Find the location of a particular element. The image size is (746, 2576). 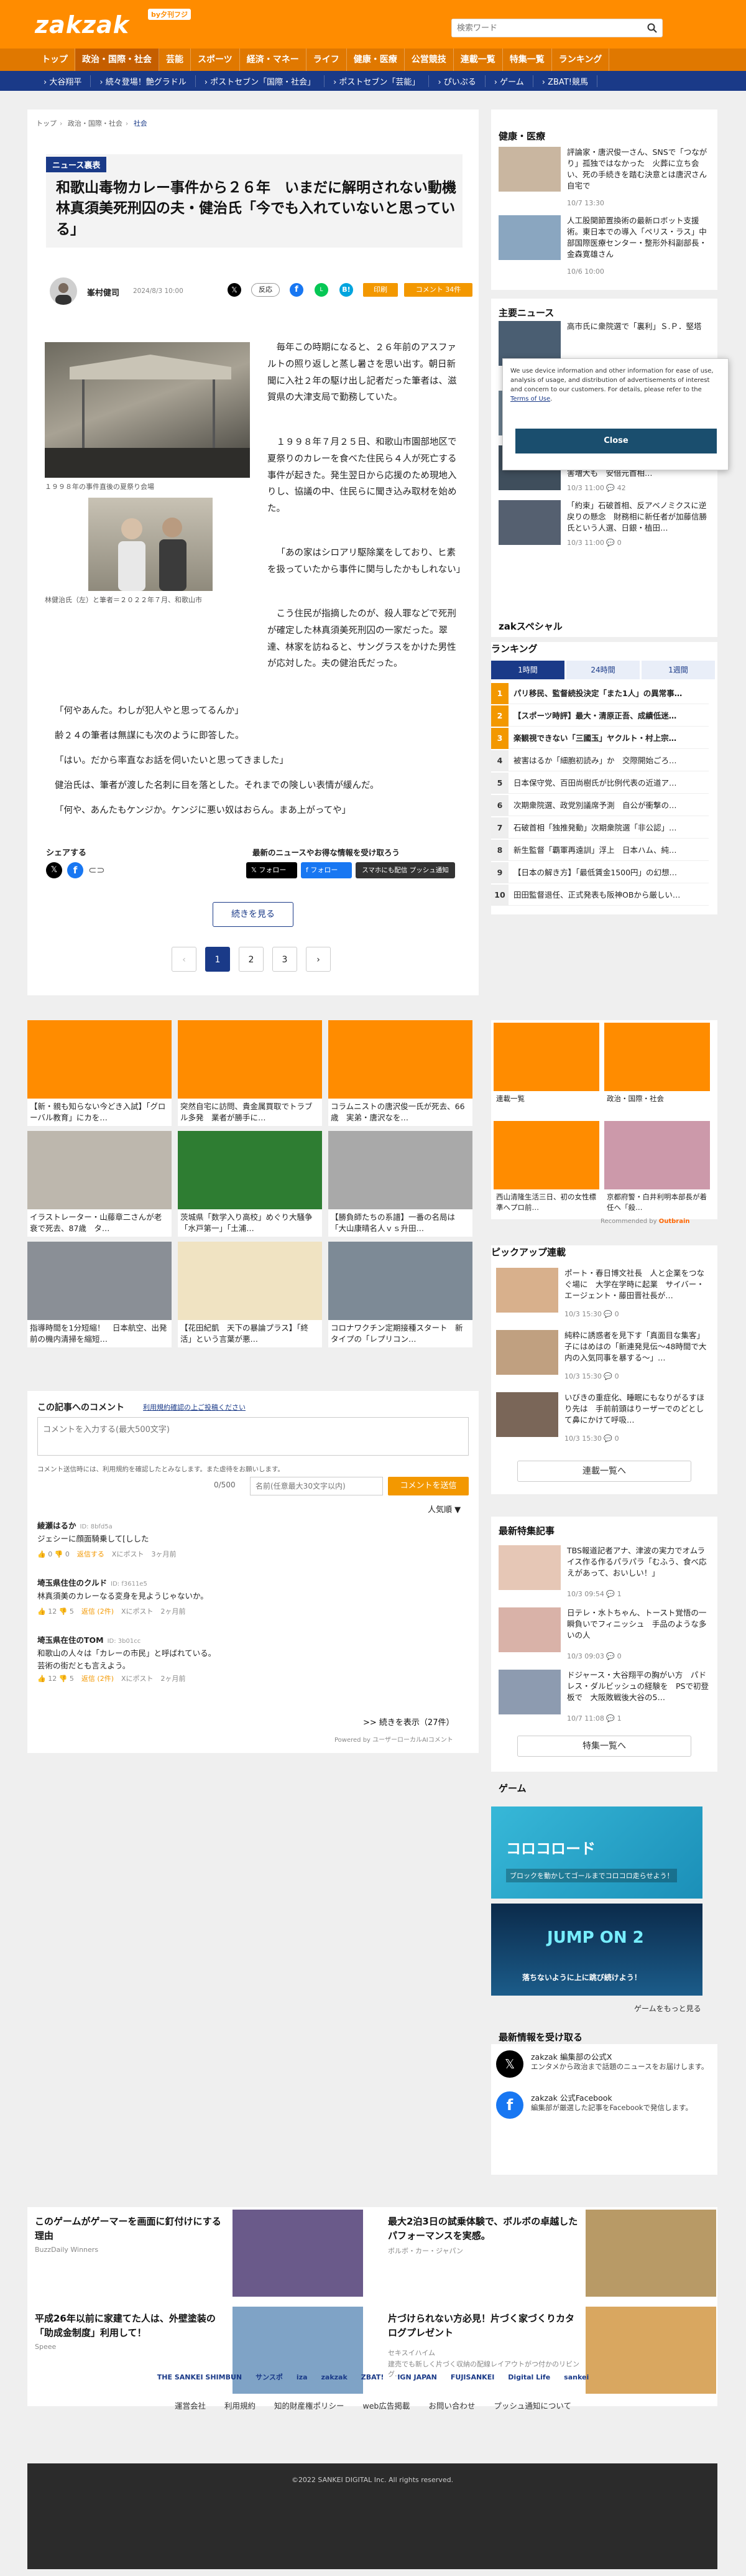

breadcrumb-home: トップ is located at coordinates (46, 123).